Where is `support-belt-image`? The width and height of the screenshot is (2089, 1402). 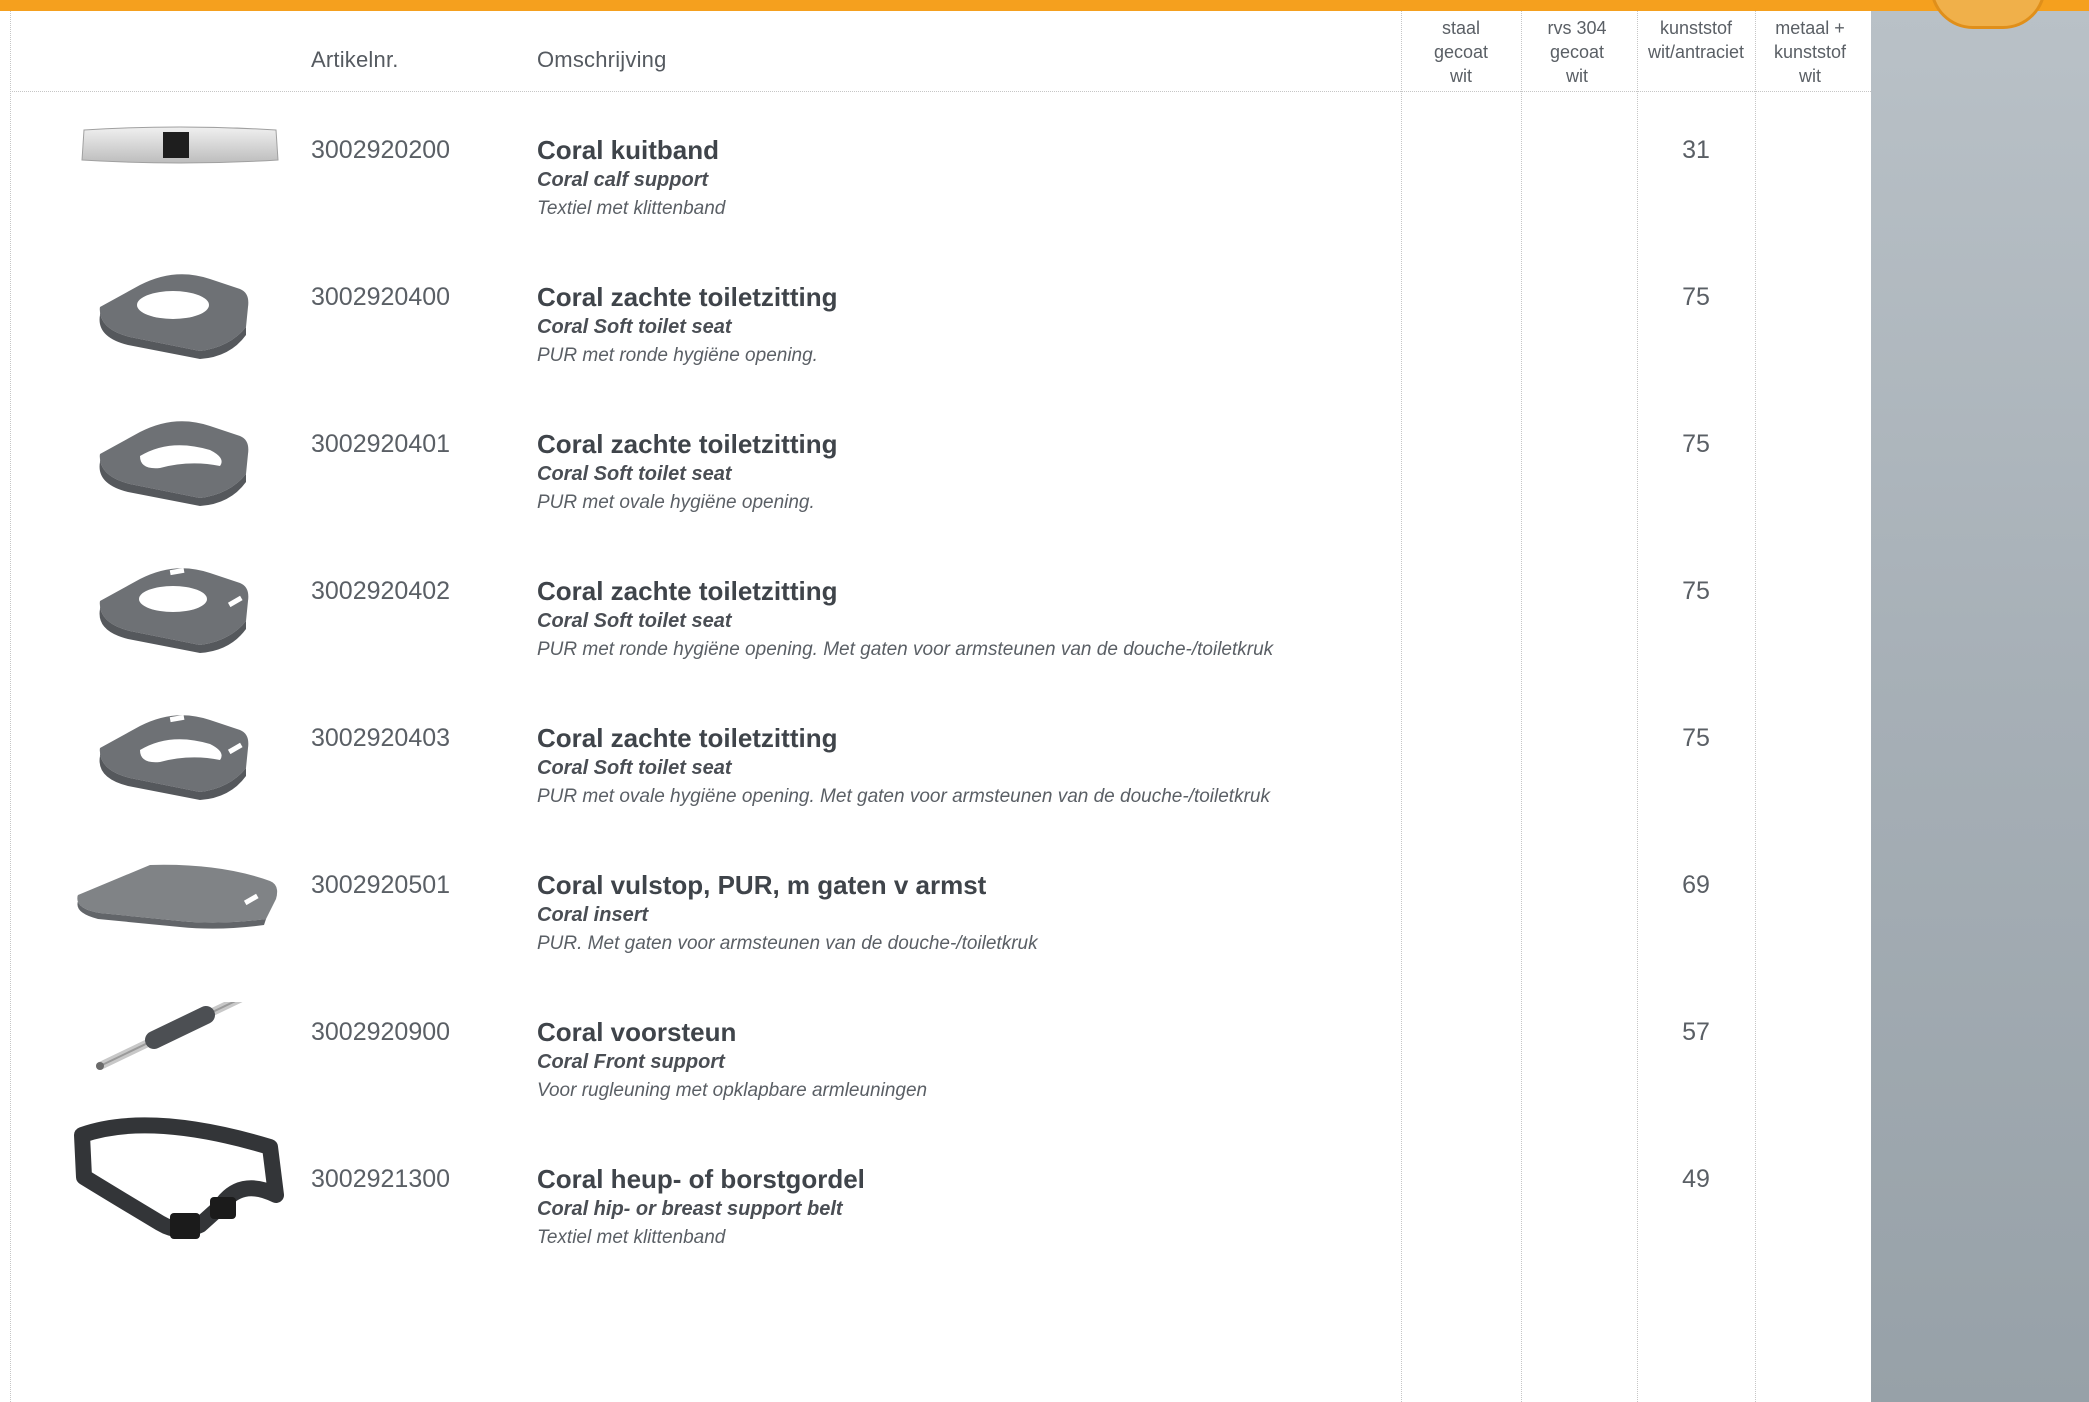 support-belt-image is located at coordinates (180, 1187).